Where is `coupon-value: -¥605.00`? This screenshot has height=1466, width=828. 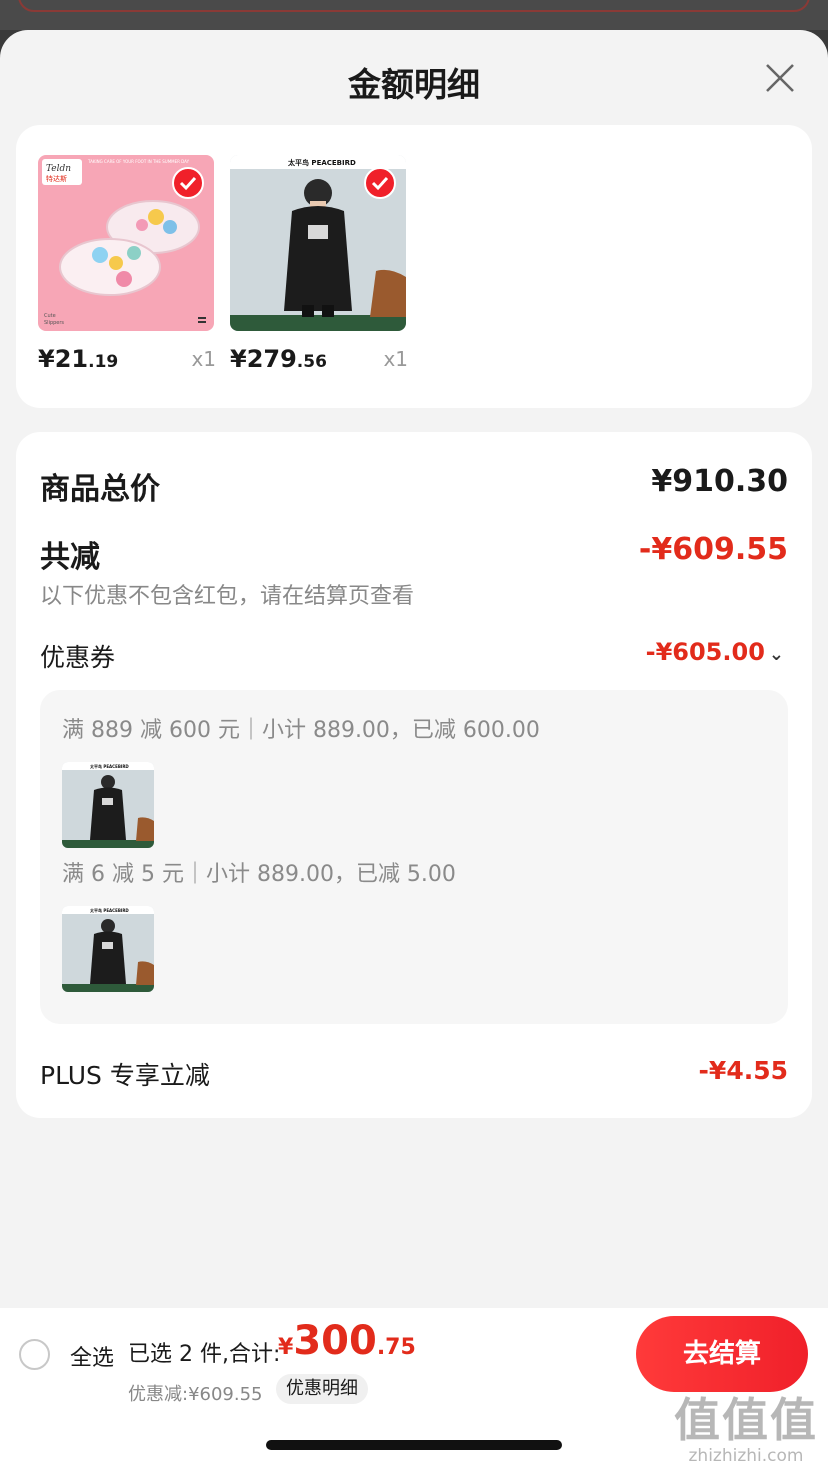
coupon-value: -¥605.00 is located at coordinates (705, 652).